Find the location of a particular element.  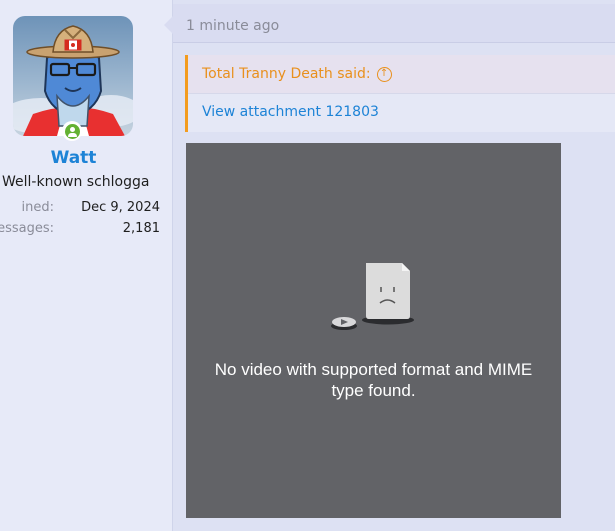

user-title: Well-known schlogga is located at coordinates (76, 182).